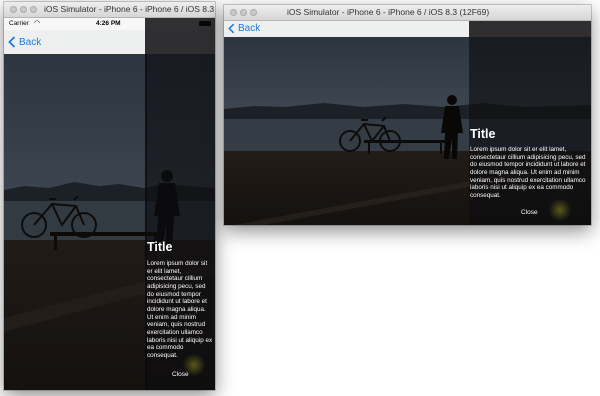 The width and height of the screenshot is (600, 396). Describe the element at coordinates (19, 23) in the screenshot. I see `carrier-label: Carrier` at that location.